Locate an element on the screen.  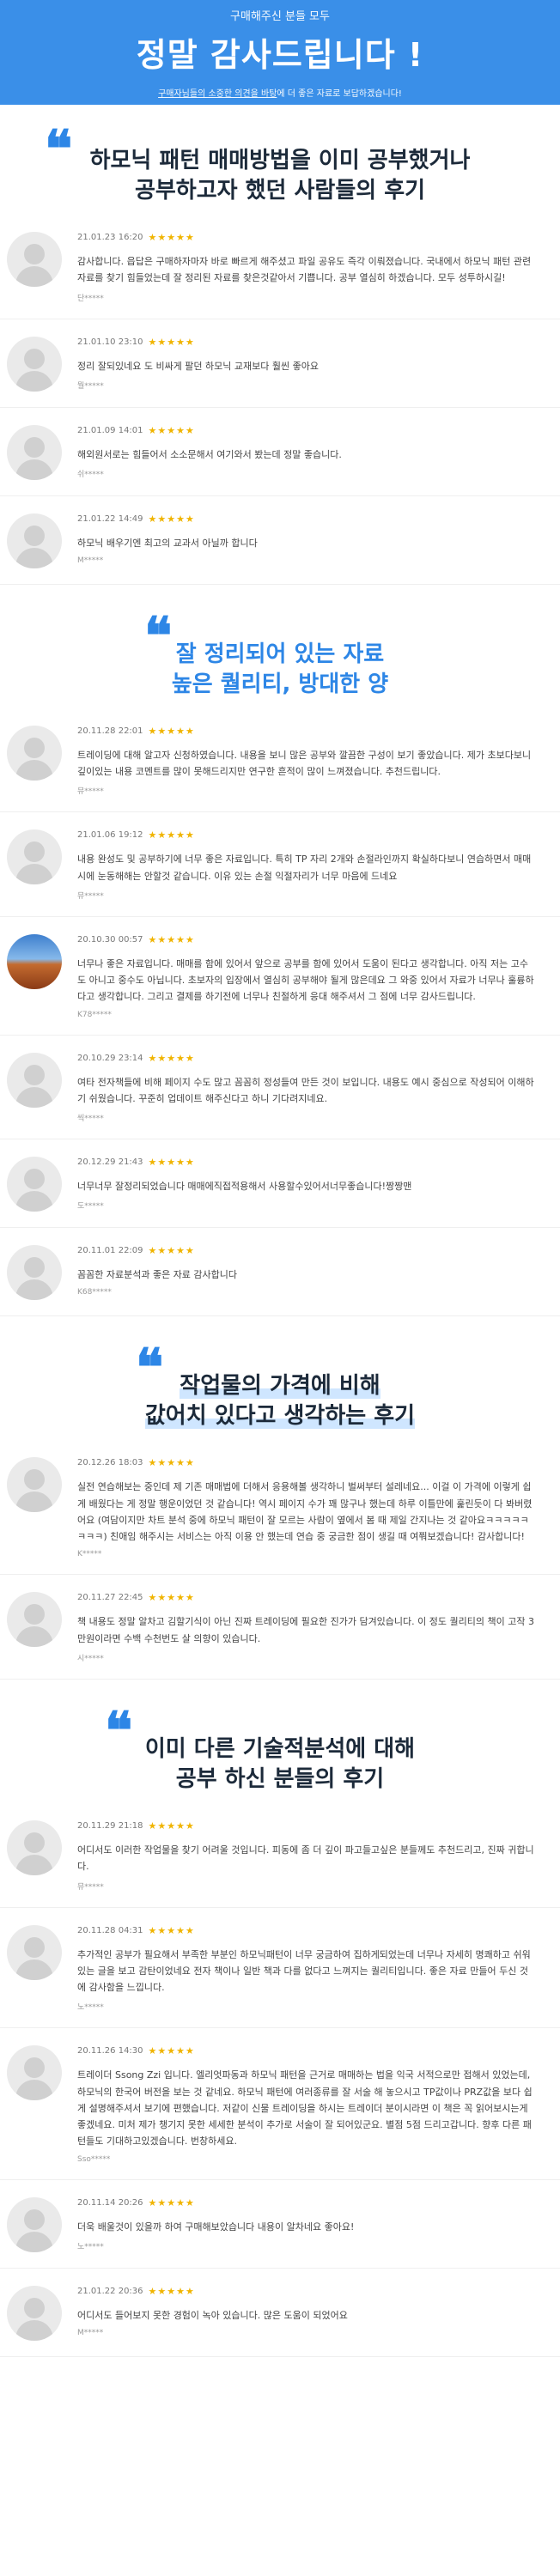
review-text: 해외원서로는 힘들어서 소소문해서 여기와서 봤는데 정말 좋습니다. is located at coordinates (210, 454).